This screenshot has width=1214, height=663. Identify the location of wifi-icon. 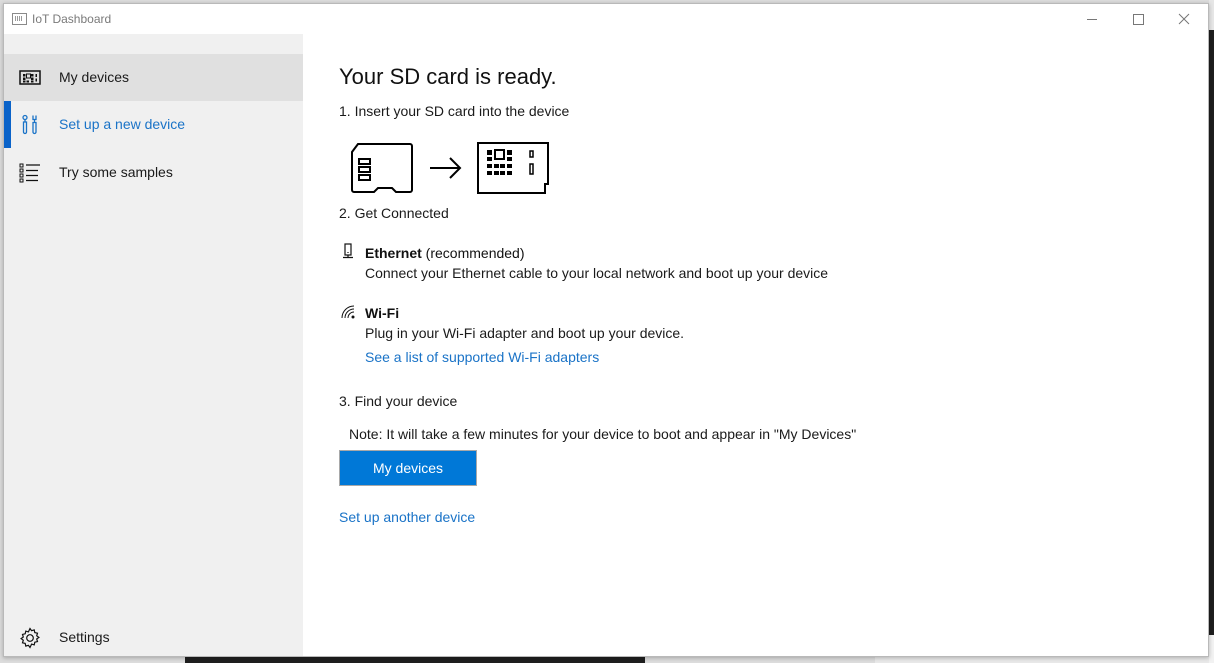
(348, 312).